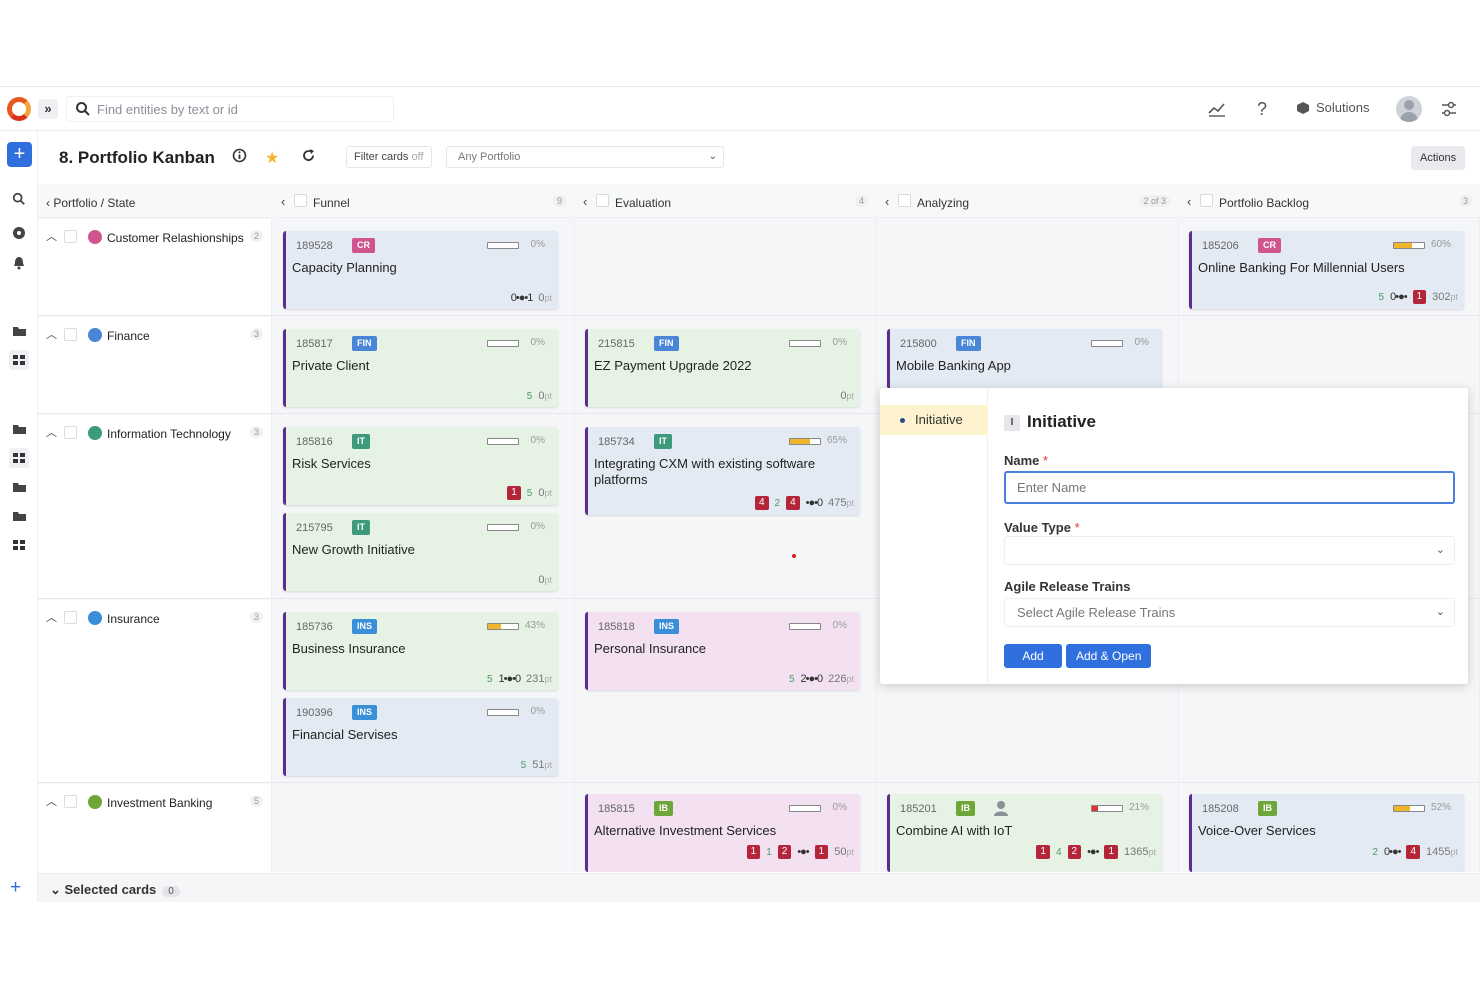 The image size is (1480, 987). What do you see at coordinates (523, 765) in the screenshot?
I see `green-count: 5` at bounding box center [523, 765].